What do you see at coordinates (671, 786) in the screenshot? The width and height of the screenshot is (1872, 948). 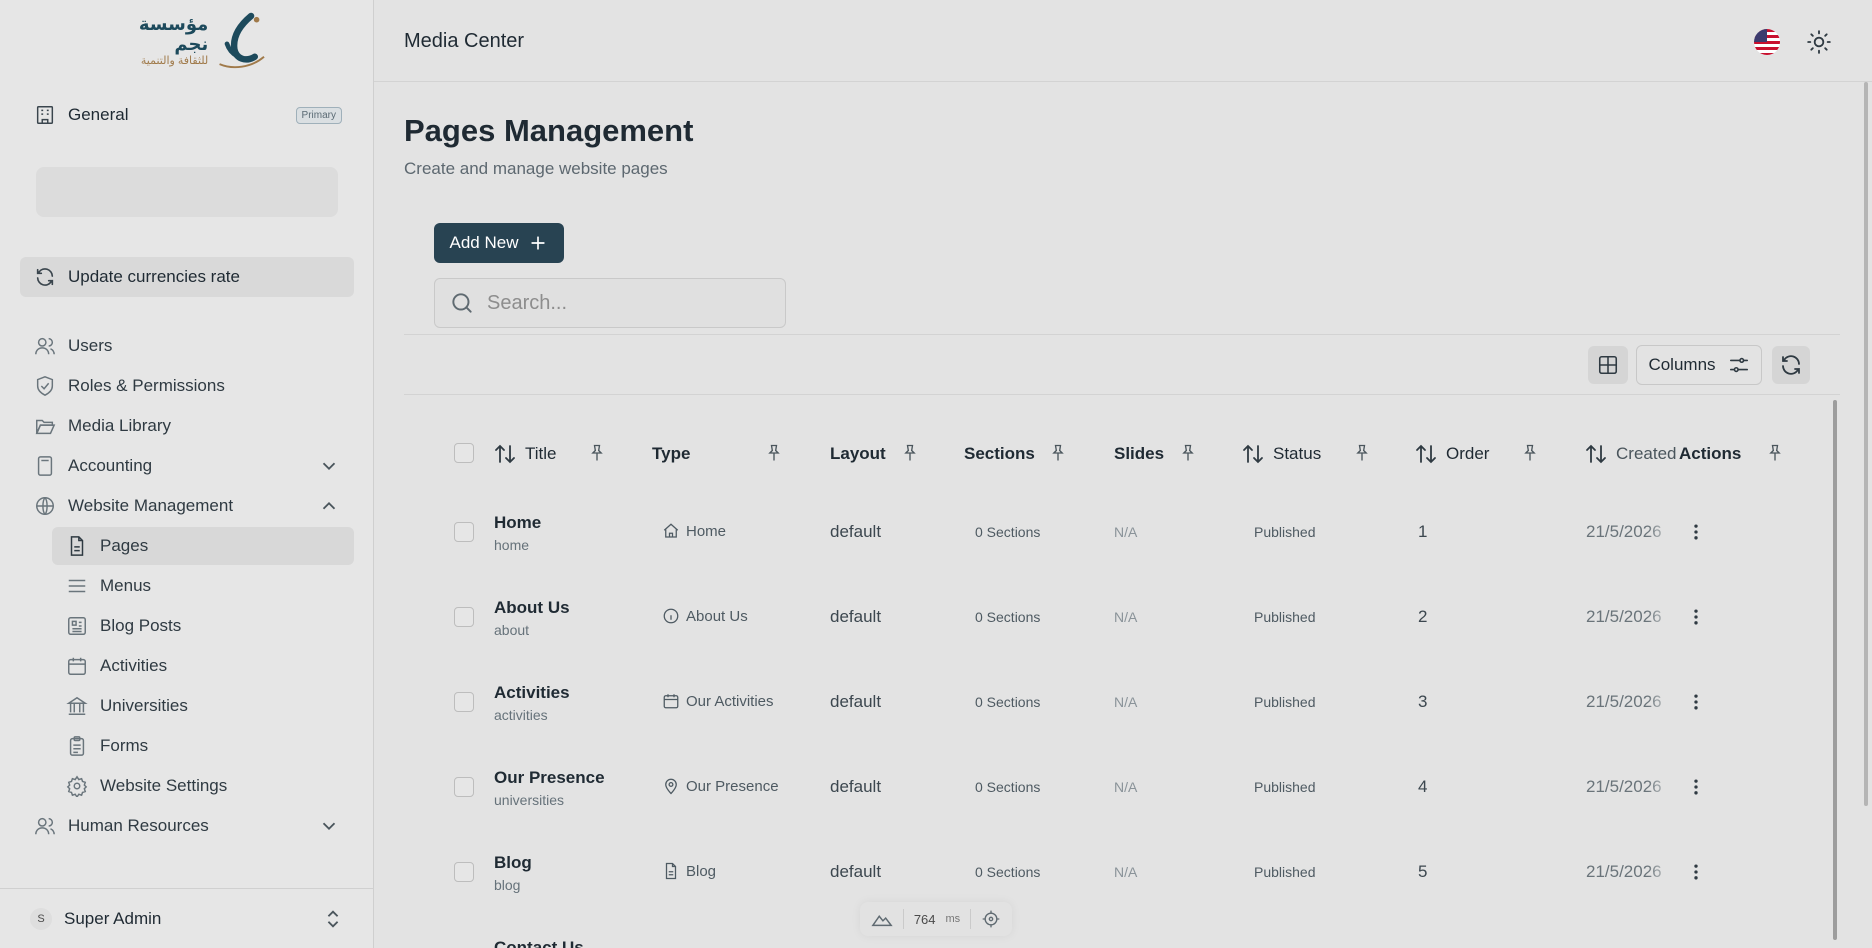 I see `map-pin-icon` at bounding box center [671, 786].